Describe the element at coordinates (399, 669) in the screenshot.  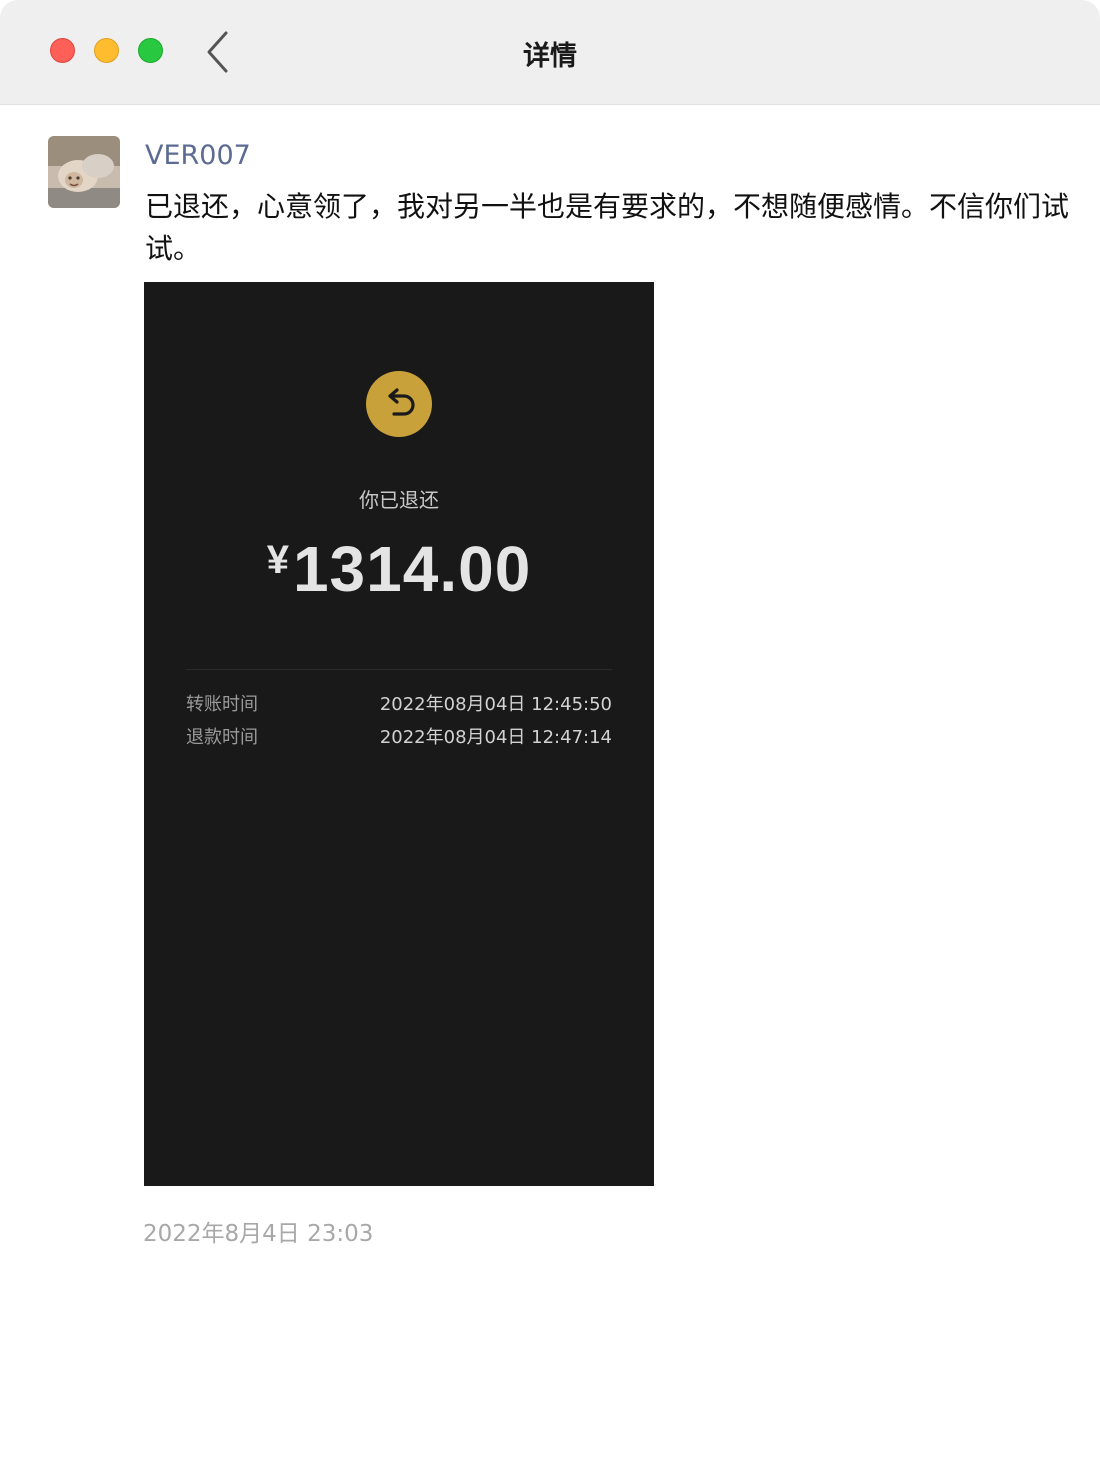
I see `divider` at that location.